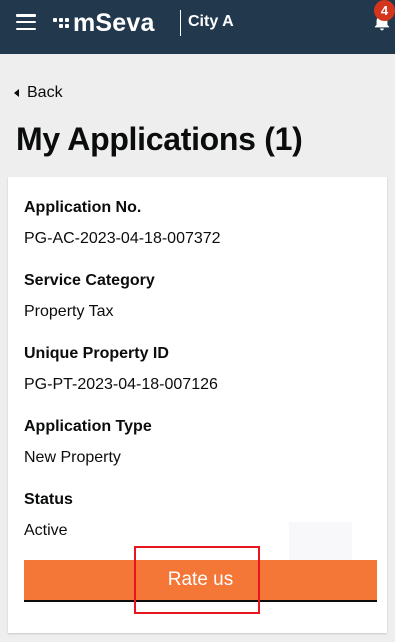 The image size is (395, 642). What do you see at coordinates (96, 353) in the screenshot?
I see `field-label: Unique Property ID` at bounding box center [96, 353].